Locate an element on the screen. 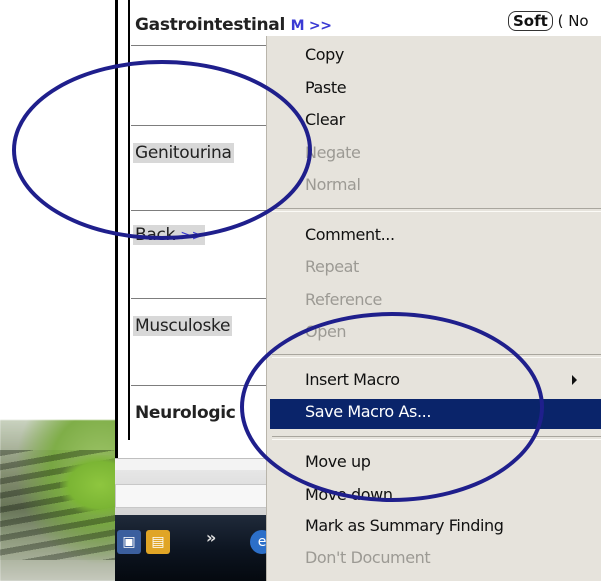  taskbar-folder-icon: ▤ is located at coordinates (158, 542).